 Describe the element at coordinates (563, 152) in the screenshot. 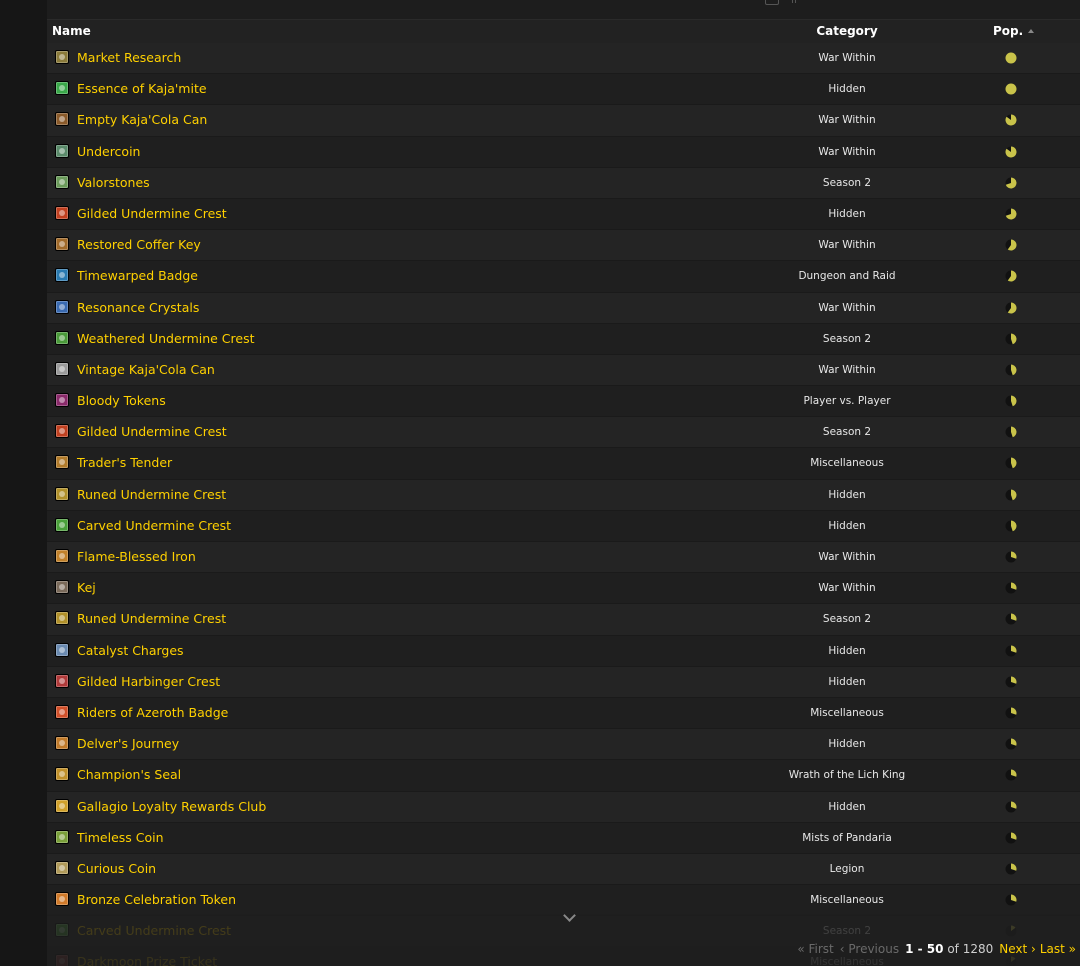

I see `table-row: Undercoin War Within` at that location.